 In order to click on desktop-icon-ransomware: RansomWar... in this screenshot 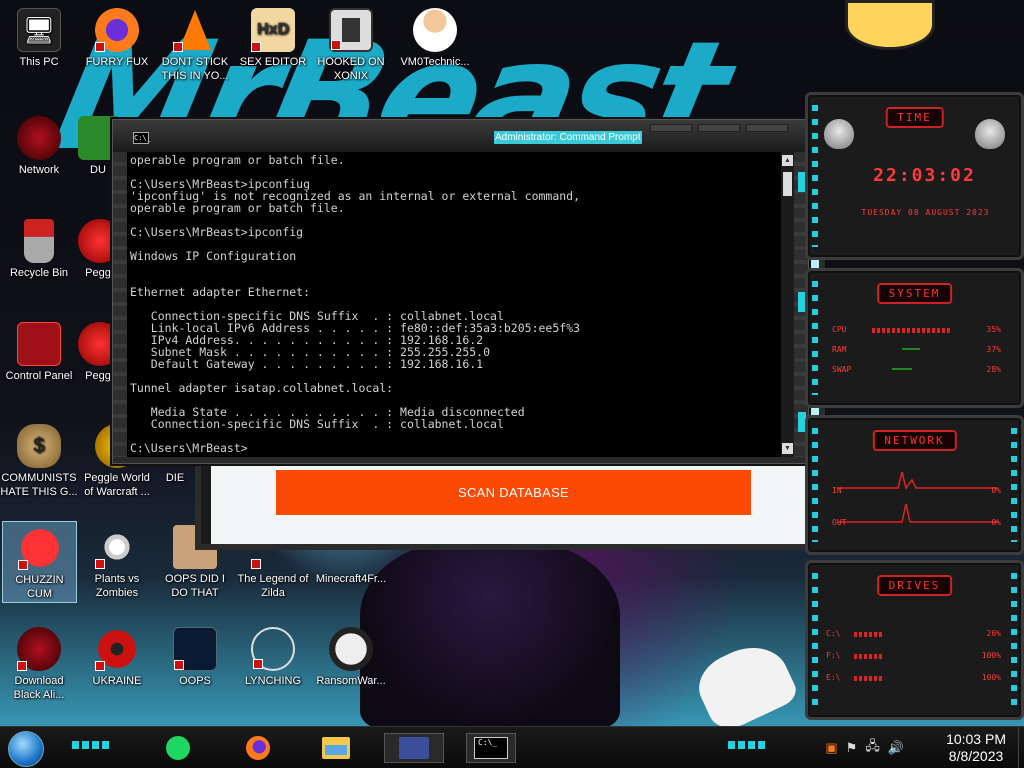, I will do `click(351, 655)`.